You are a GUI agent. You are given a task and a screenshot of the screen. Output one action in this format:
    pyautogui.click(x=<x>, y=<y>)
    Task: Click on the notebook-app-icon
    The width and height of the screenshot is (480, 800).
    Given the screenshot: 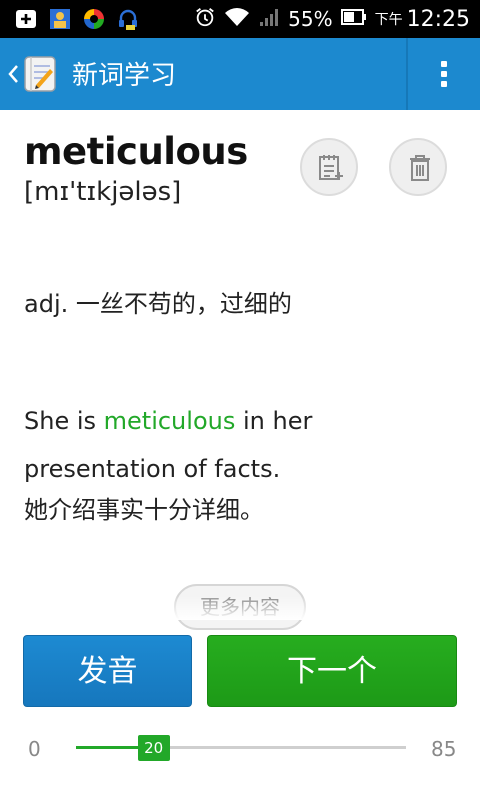 What is the action you would take?
    pyautogui.click(x=40, y=74)
    